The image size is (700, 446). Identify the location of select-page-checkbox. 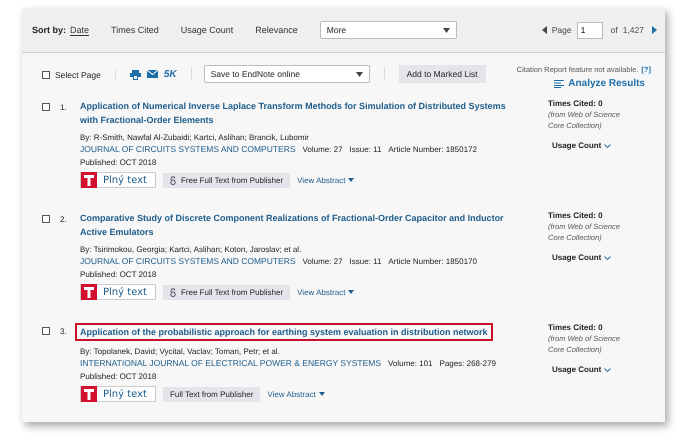
(46, 75).